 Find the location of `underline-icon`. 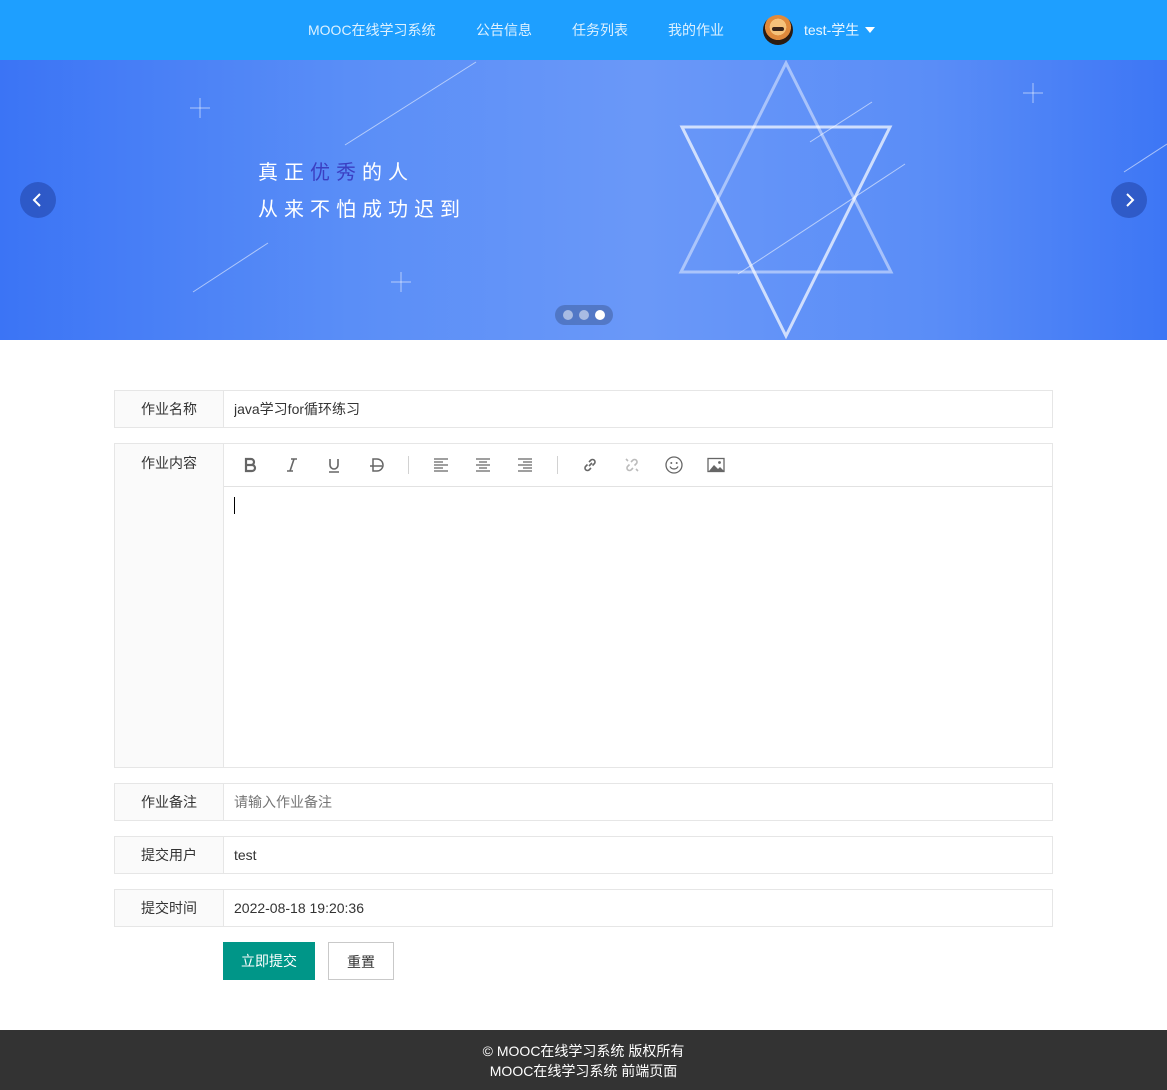

underline-icon is located at coordinates (334, 466).